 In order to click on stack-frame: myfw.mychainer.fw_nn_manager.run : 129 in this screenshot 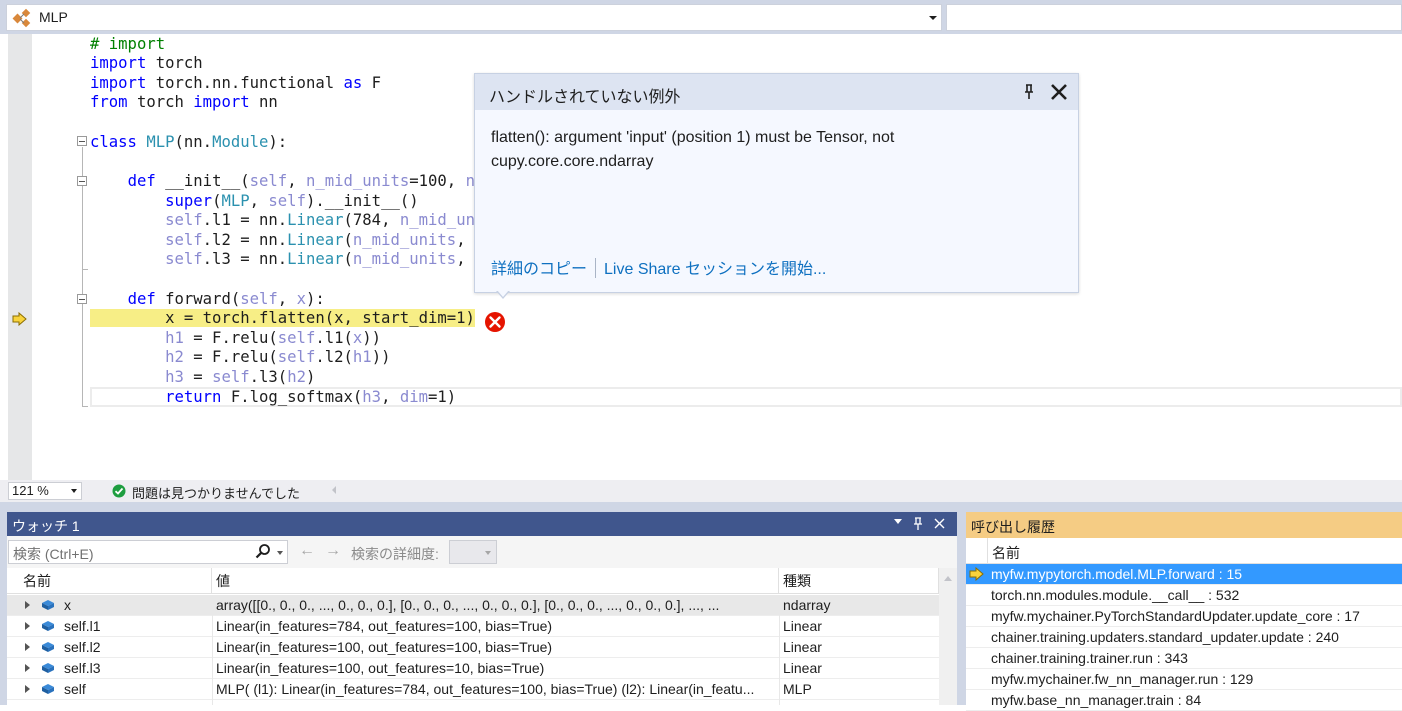, I will do `click(1184, 679)`.